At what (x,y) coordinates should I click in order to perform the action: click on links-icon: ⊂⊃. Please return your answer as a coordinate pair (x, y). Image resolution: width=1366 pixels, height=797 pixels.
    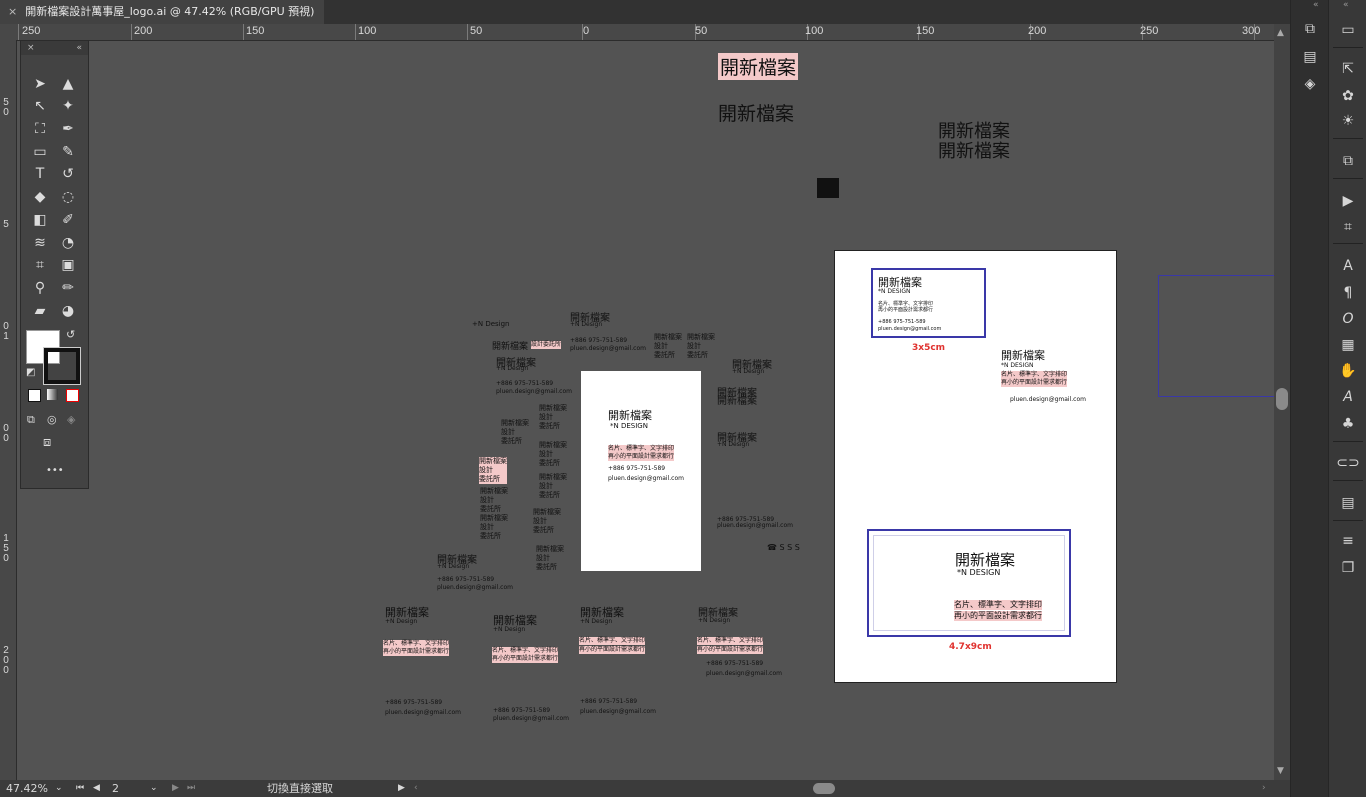
    Looking at the image, I should click on (1348, 463).